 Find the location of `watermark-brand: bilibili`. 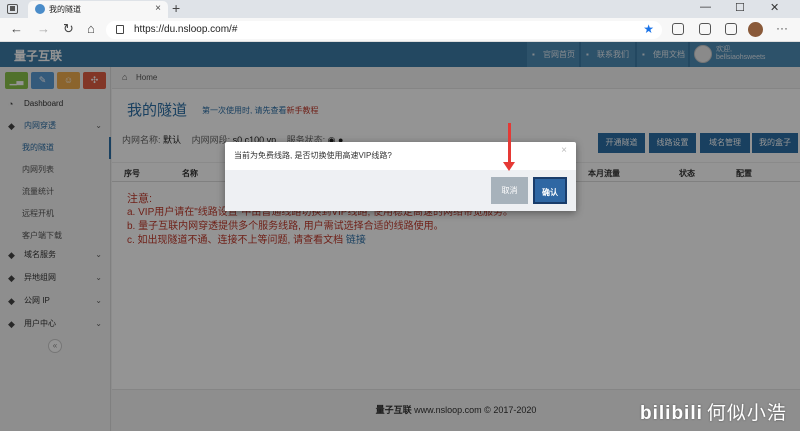

watermark-brand: bilibili is located at coordinates (671, 413).